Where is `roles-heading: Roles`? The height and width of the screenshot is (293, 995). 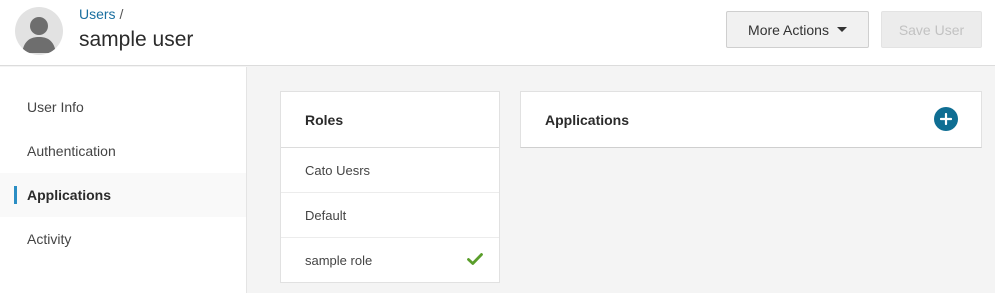 roles-heading: Roles is located at coordinates (390, 120).